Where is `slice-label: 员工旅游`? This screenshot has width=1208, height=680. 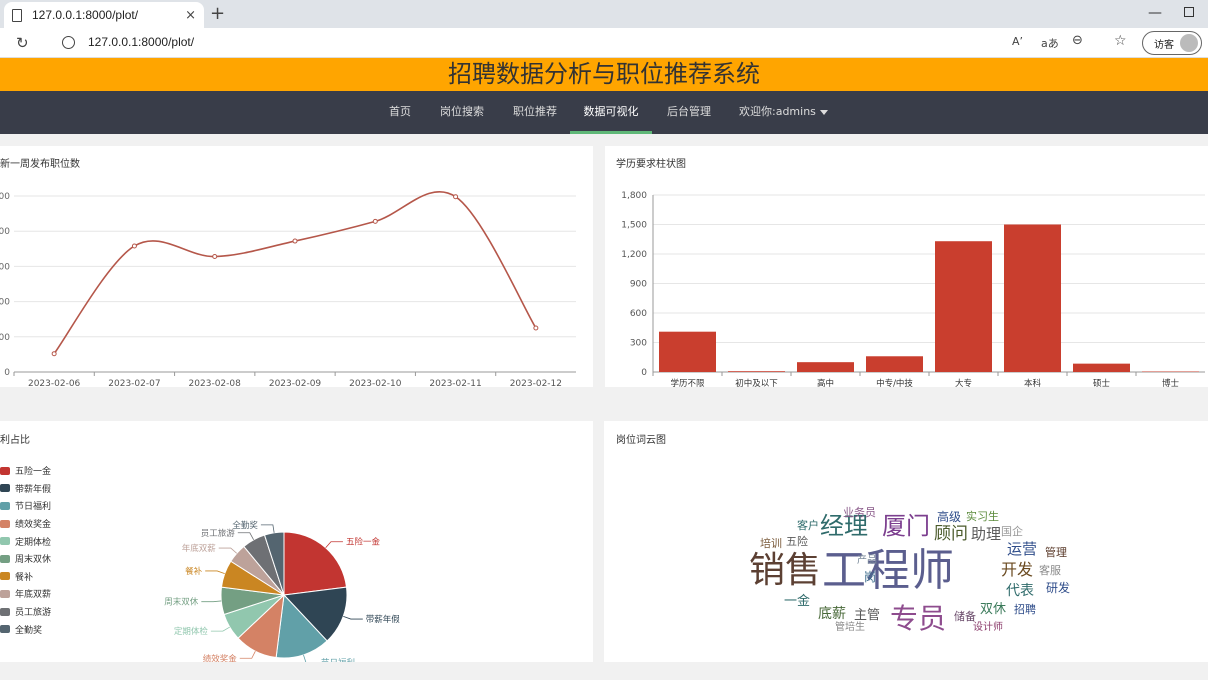
slice-label: 员工旅游 is located at coordinates (218, 533).